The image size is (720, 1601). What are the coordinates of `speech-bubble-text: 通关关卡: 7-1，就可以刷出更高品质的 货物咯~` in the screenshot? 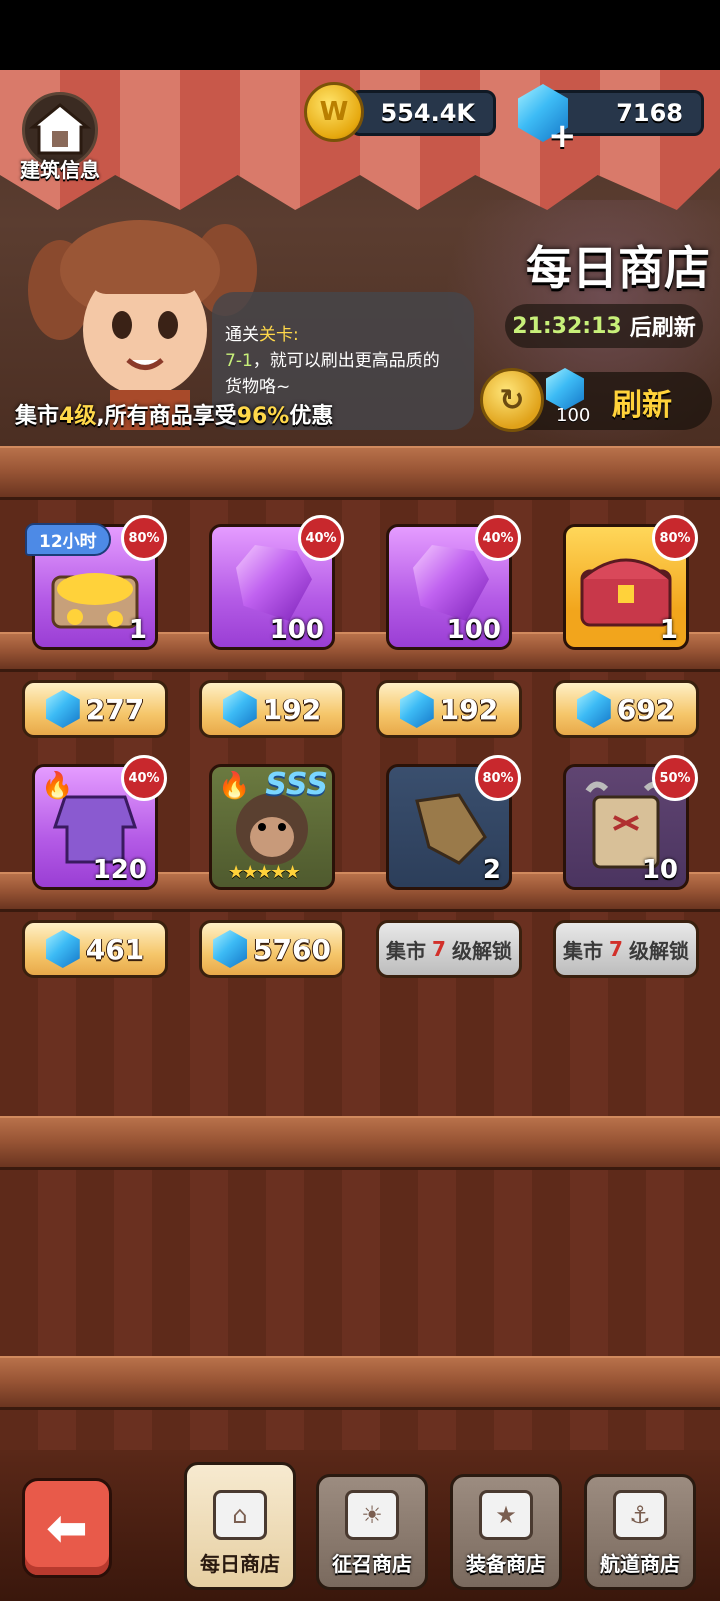 It's located at (345, 361).